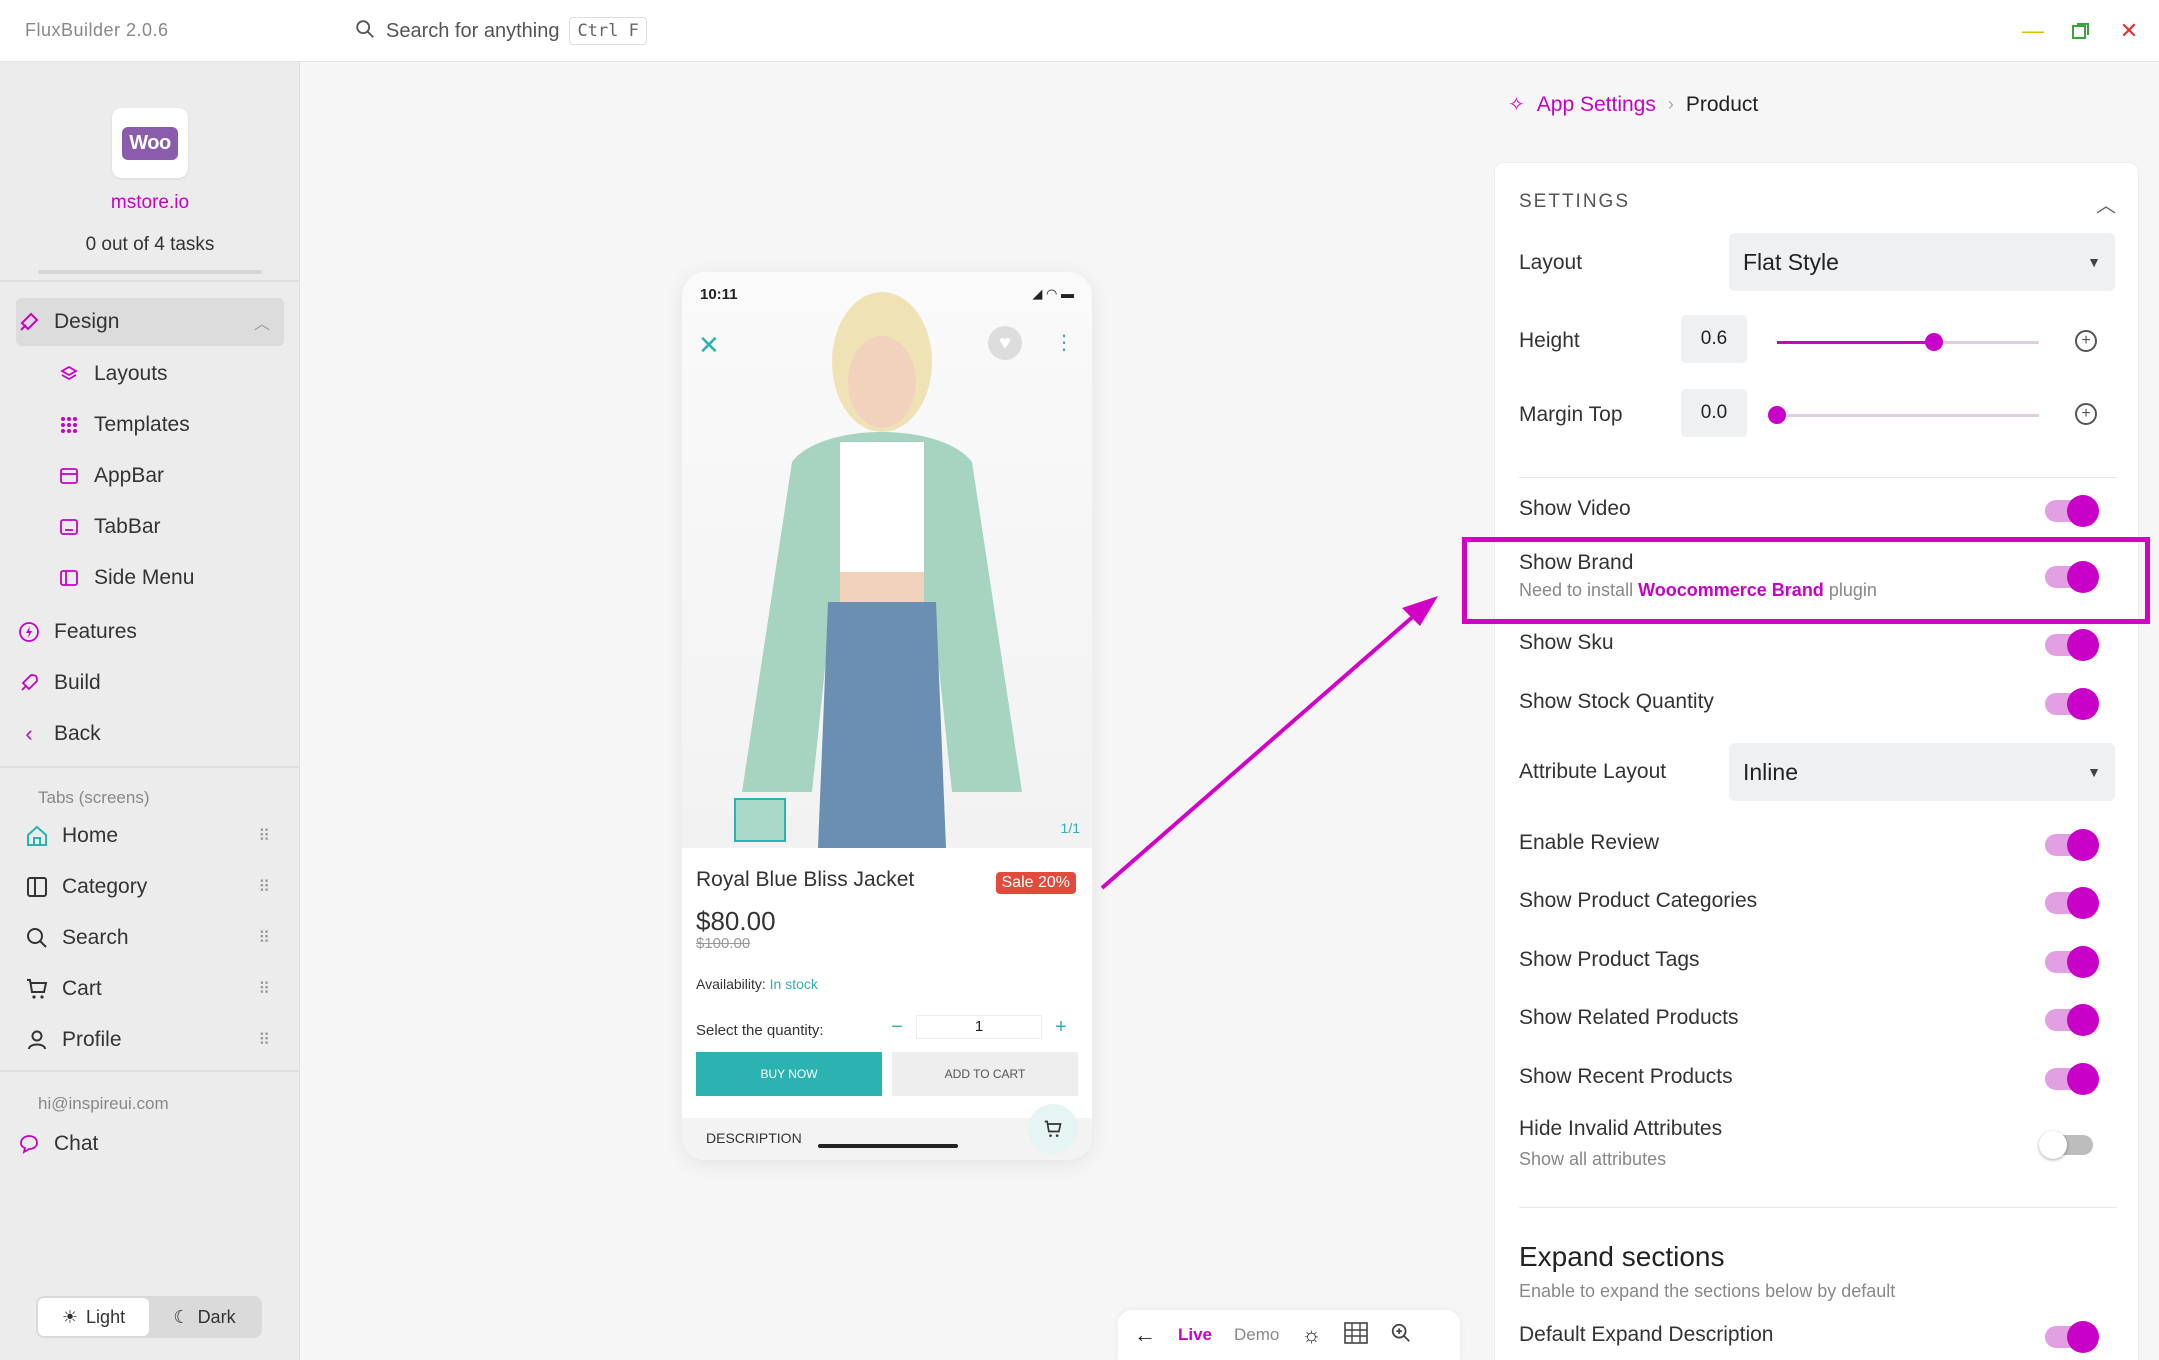 The image size is (2159, 1360). Describe the element at coordinates (150, 683) in the screenshot. I see `sidebar-item-build: Build` at that location.